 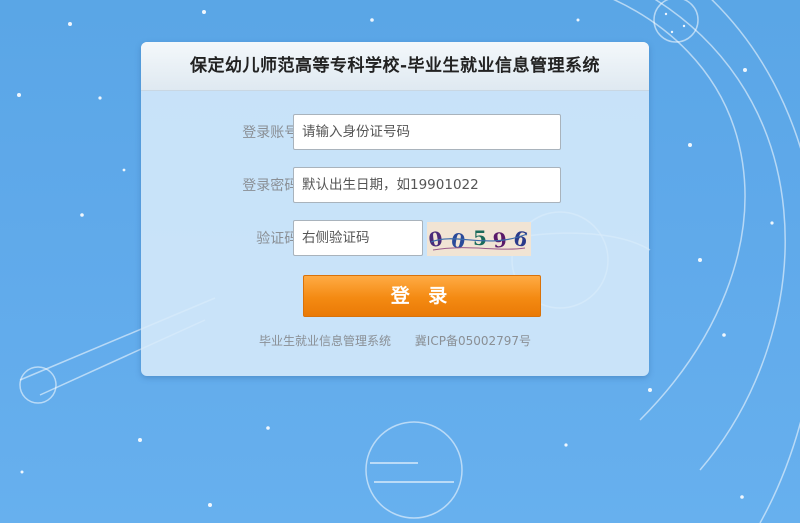 What do you see at coordinates (458, 241) in the screenshot?
I see `captcha-digit-2: 0` at bounding box center [458, 241].